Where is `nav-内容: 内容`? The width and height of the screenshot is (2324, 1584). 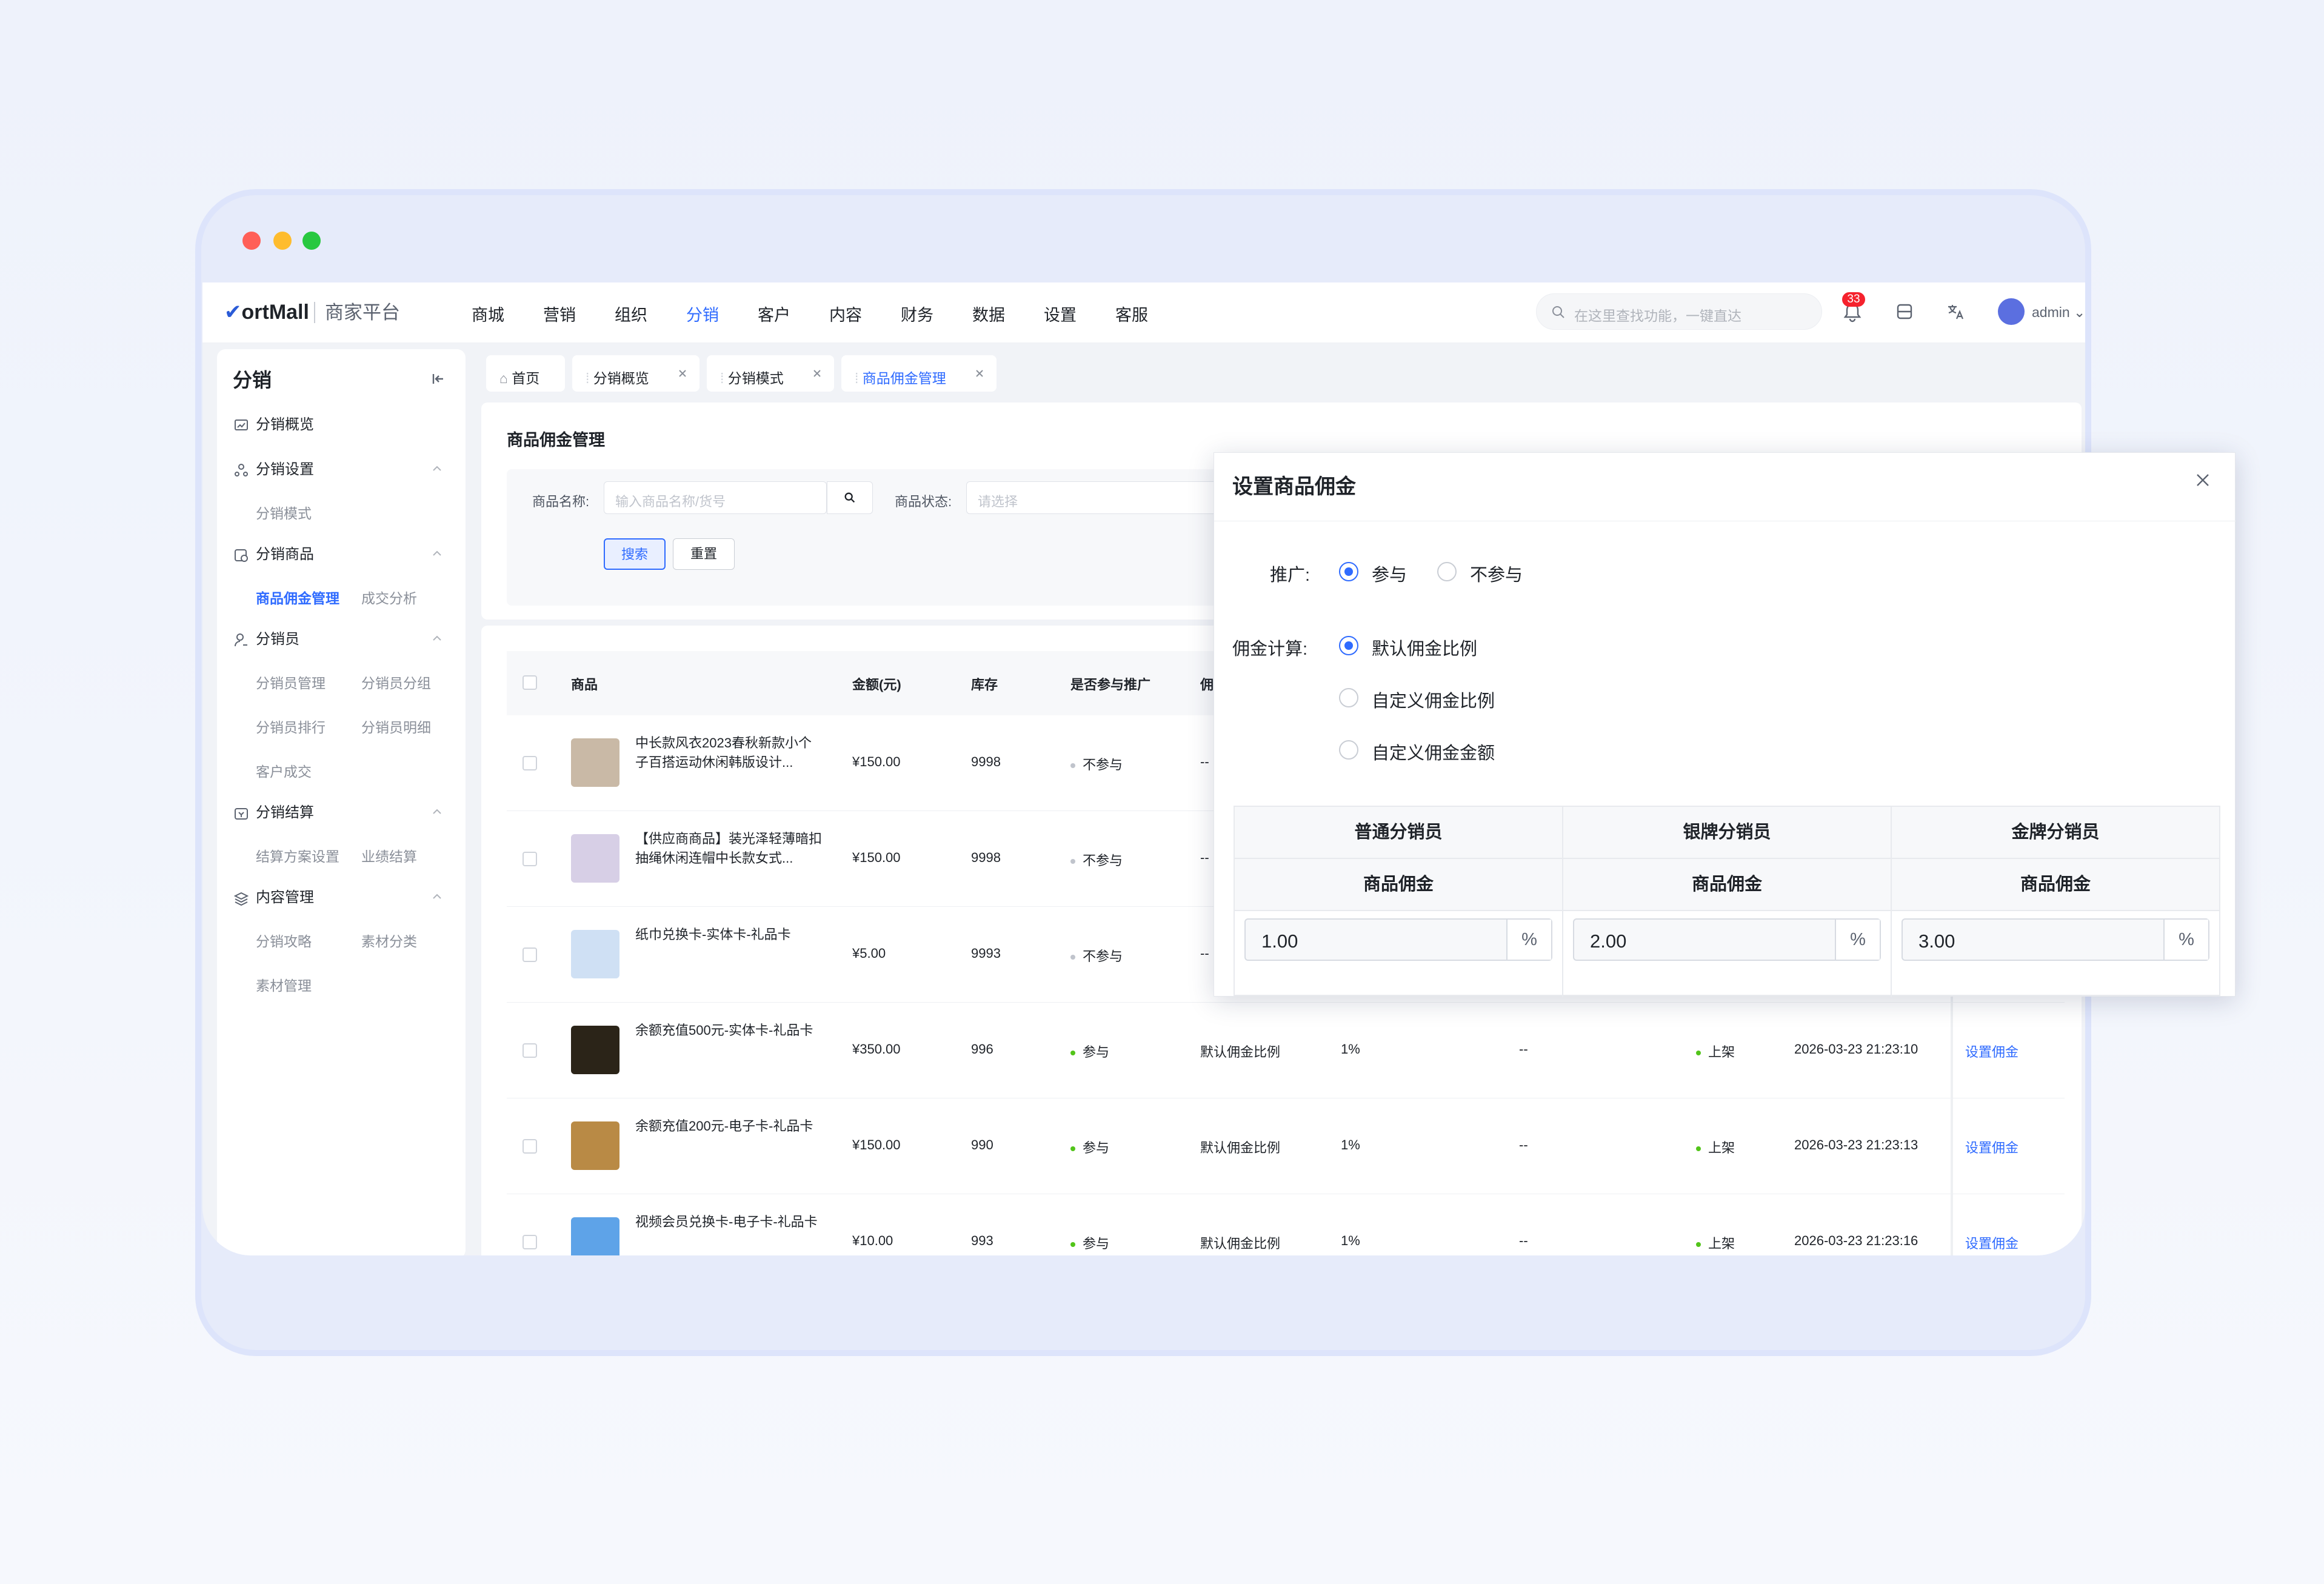 nav-内容: 内容 is located at coordinates (845, 314).